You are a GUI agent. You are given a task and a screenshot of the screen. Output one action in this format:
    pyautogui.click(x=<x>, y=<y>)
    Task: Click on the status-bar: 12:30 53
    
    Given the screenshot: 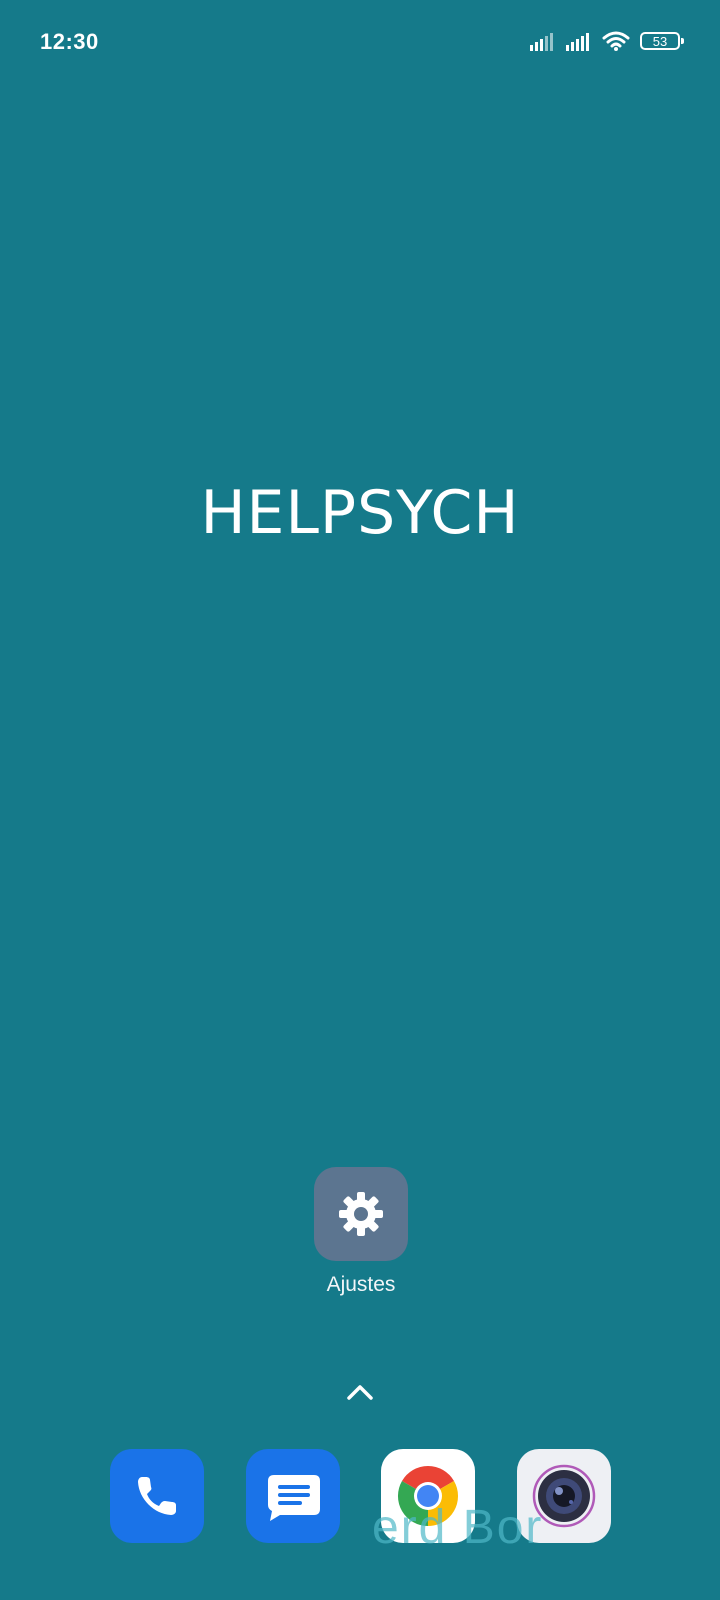 What is the action you would take?
    pyautogui.click(x=360, y=43)
    